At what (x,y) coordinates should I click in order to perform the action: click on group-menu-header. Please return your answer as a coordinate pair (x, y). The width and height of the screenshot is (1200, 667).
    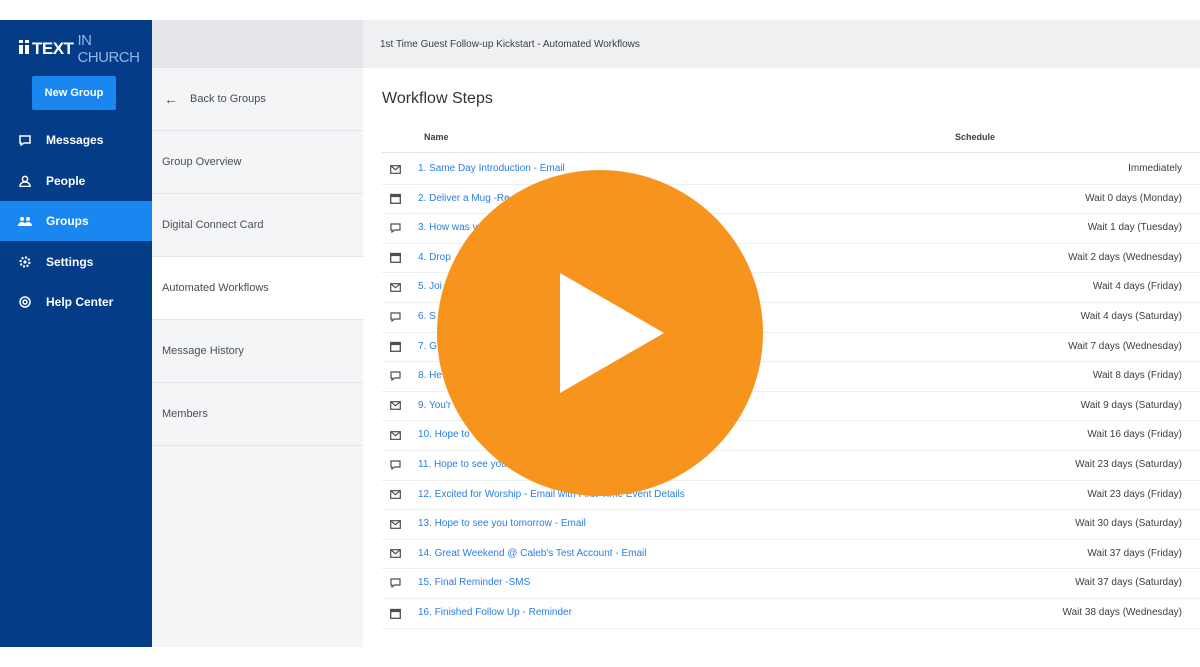
    Looking at the image, I should click on (257, 44).